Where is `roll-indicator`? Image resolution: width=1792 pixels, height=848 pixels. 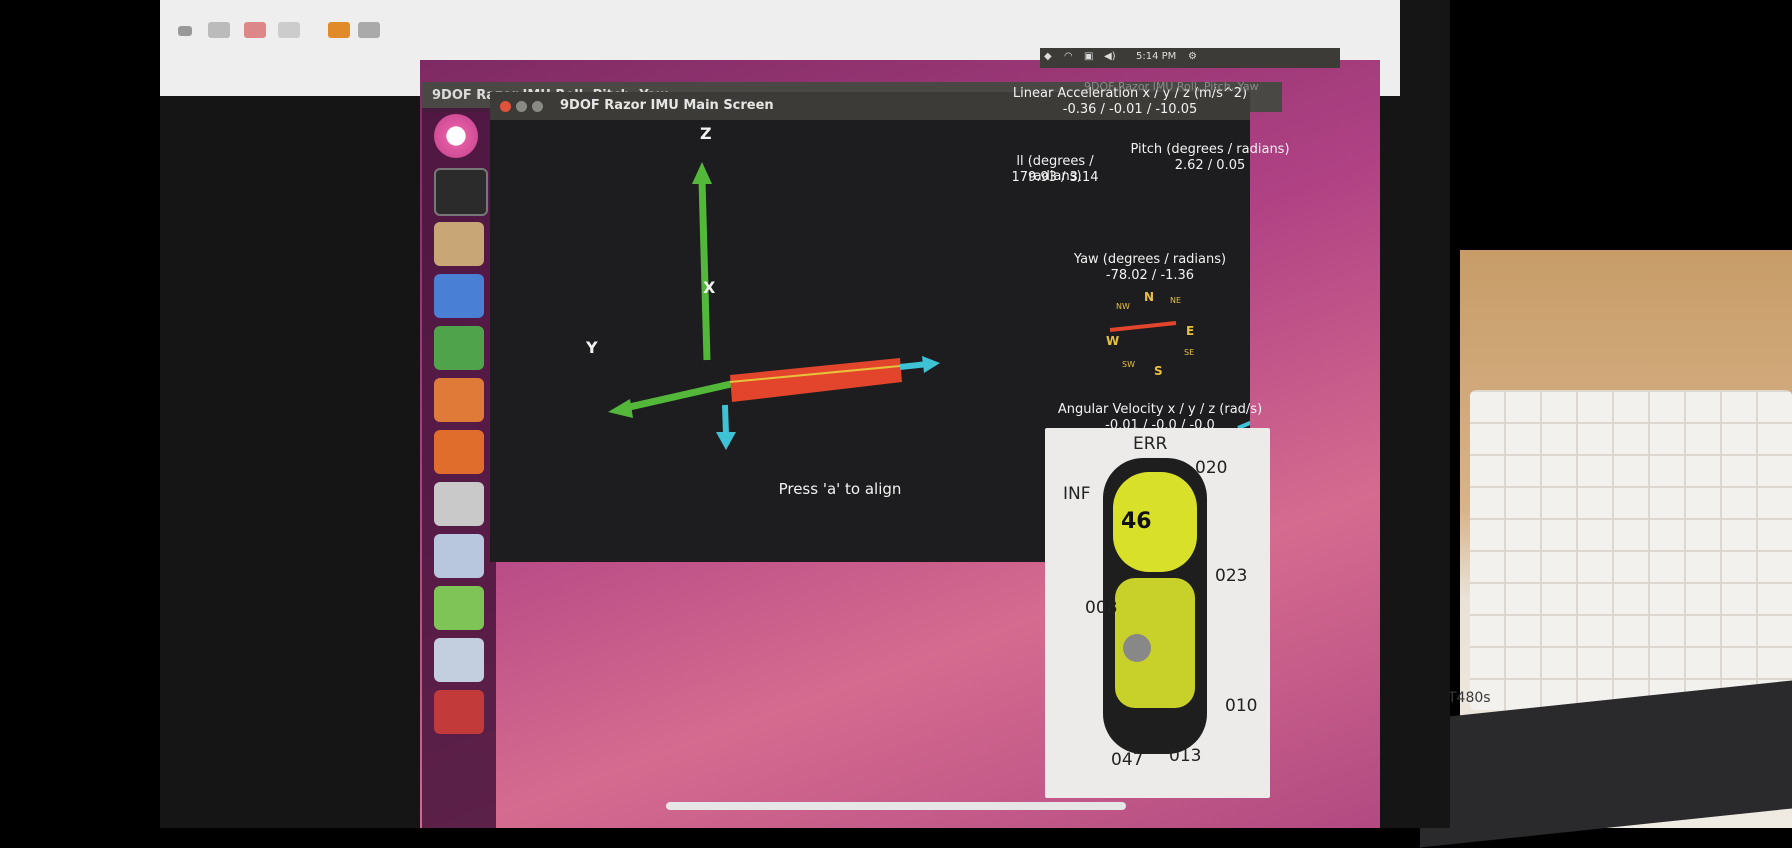
roll-indicator is located at coordinates (1143, 326).